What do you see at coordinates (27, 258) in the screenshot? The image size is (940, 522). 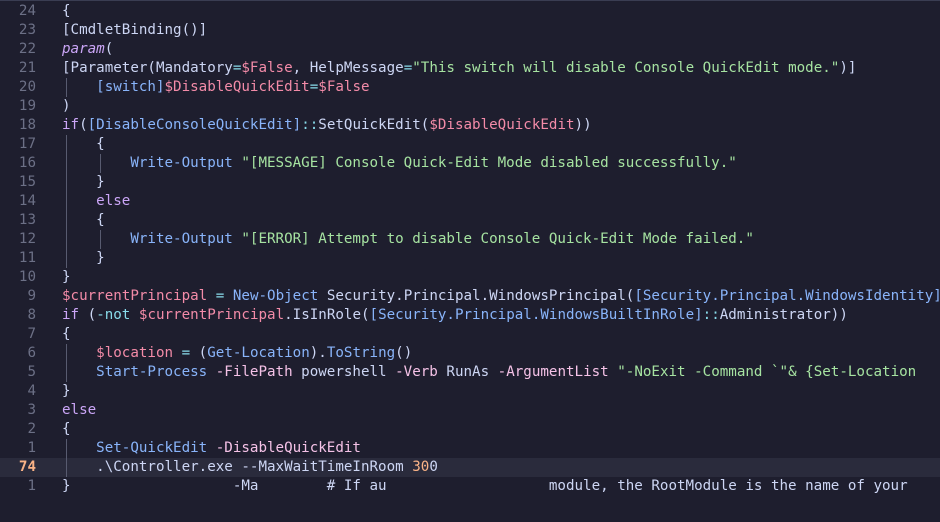 I see `line-number: 11` at bounding box center [27, 258].